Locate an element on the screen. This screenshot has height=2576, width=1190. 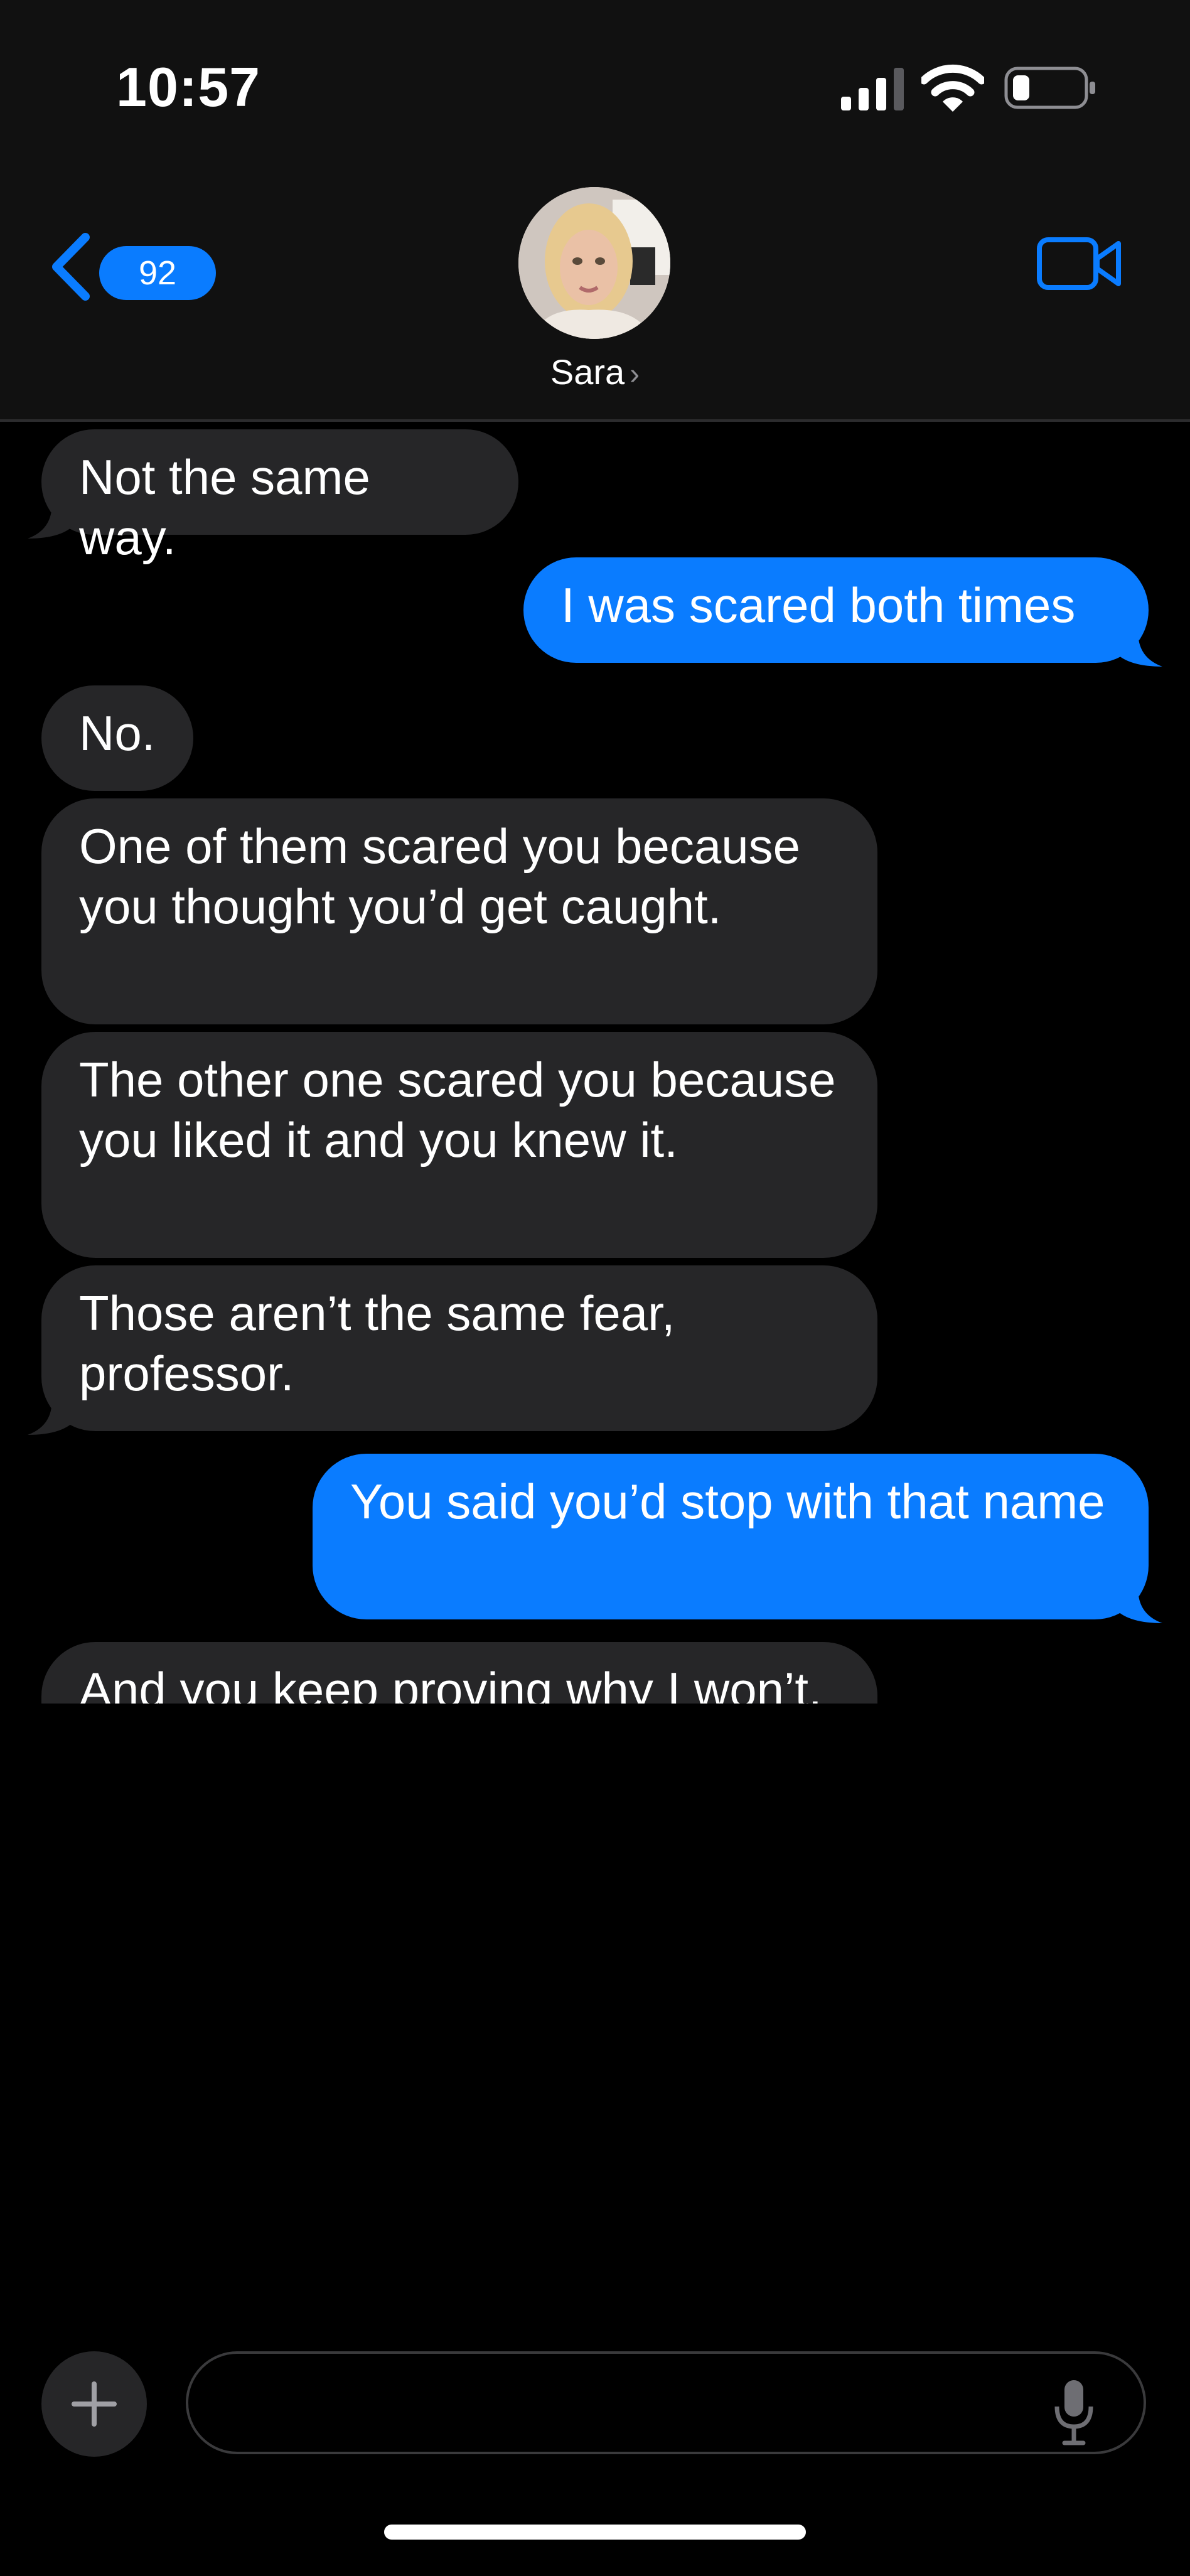
cellular-signal-icon is located at coordinates (872, 89).